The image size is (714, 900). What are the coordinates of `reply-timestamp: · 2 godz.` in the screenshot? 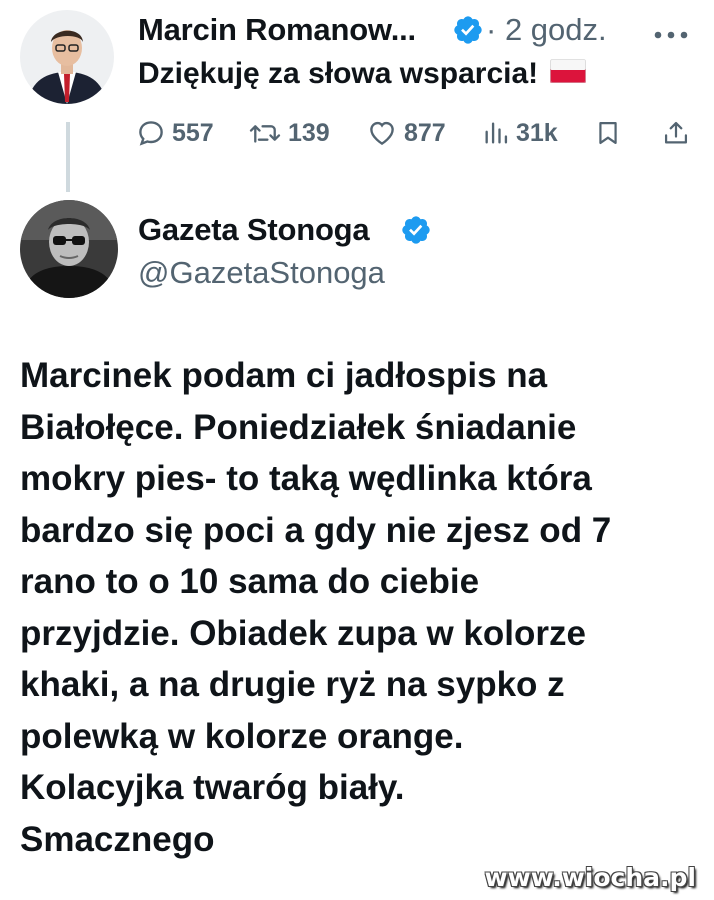 It's located at (546, 30).